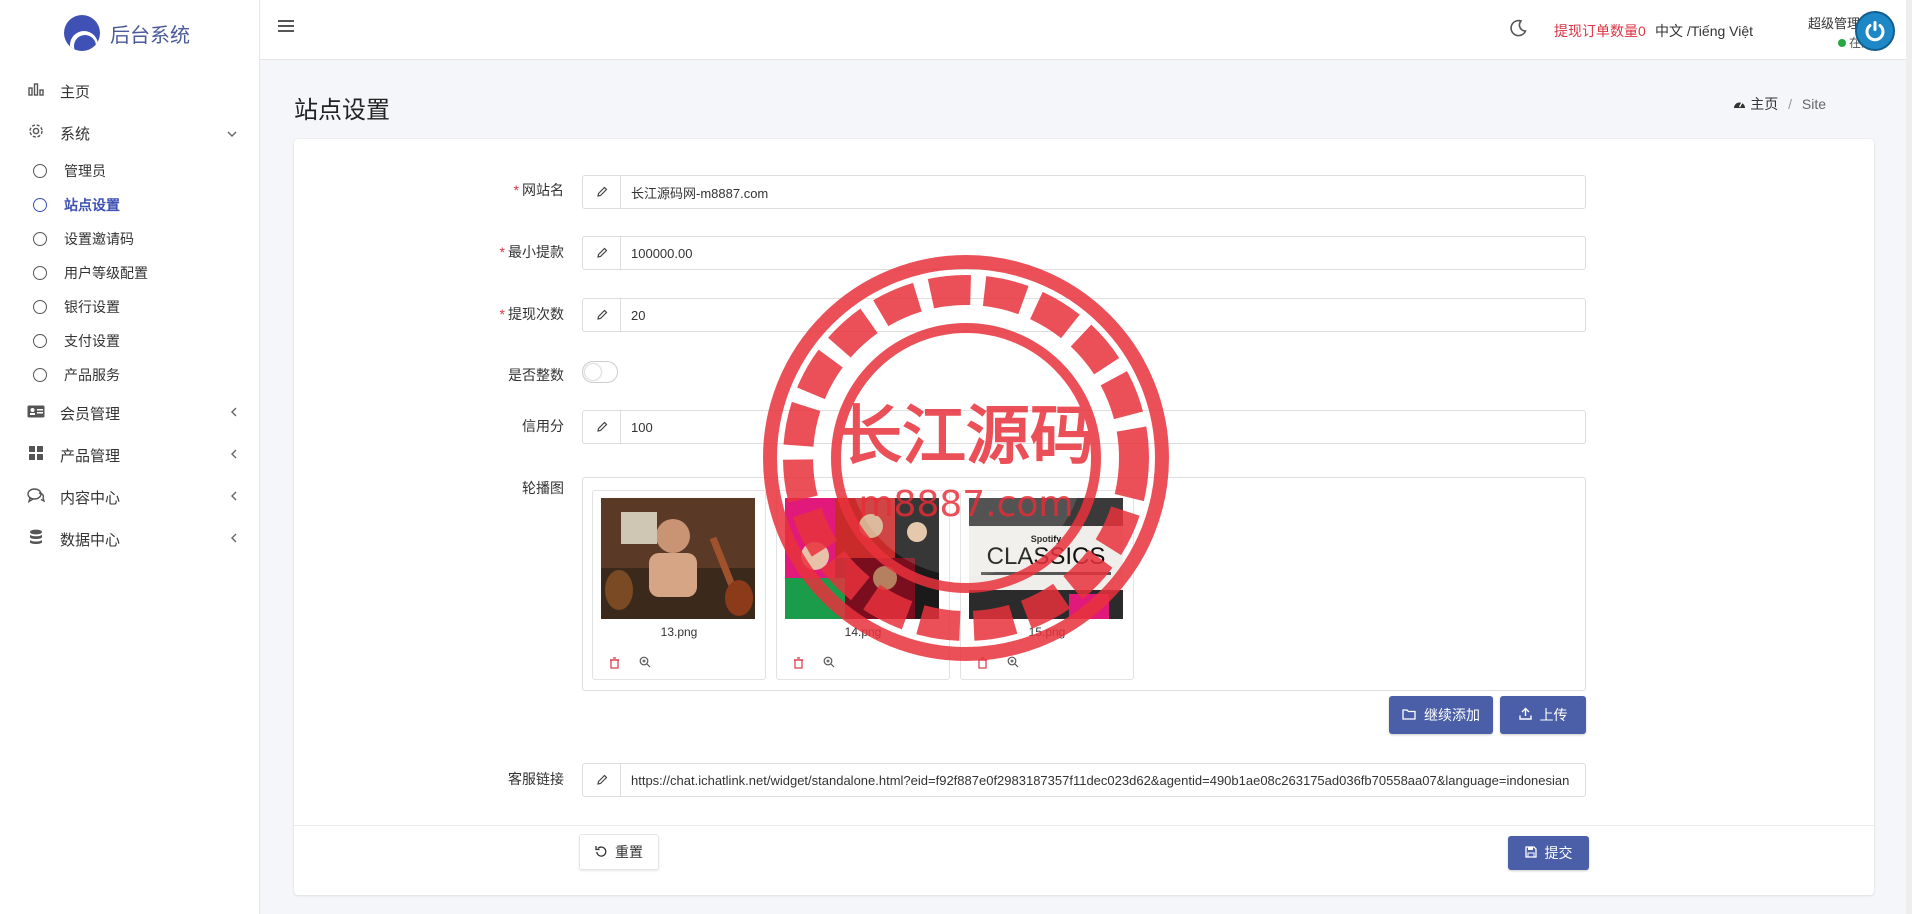 The height and width of the screenshot is (914, 1912). Describe the element at coordinates (1409, 715) in the screenshot. I see `folder-icon` at that location.